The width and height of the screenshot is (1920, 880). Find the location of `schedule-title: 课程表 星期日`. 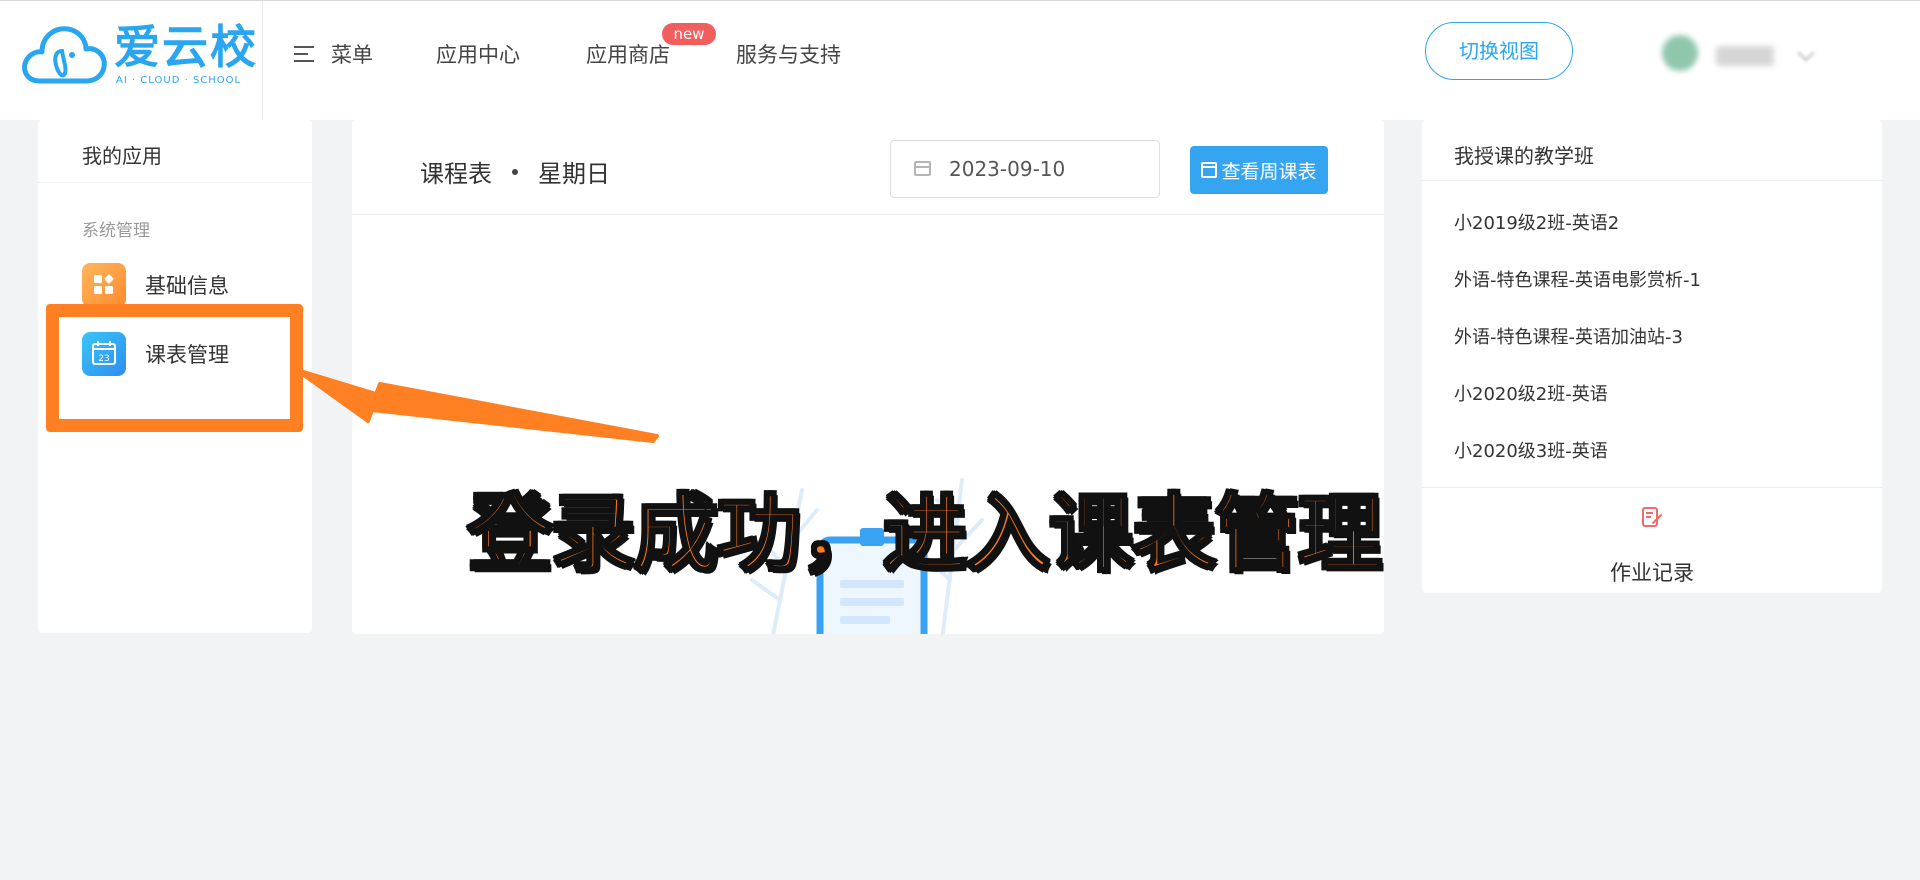

schedule-title: 课程表 星期日 is located at coordinates (515, 171).